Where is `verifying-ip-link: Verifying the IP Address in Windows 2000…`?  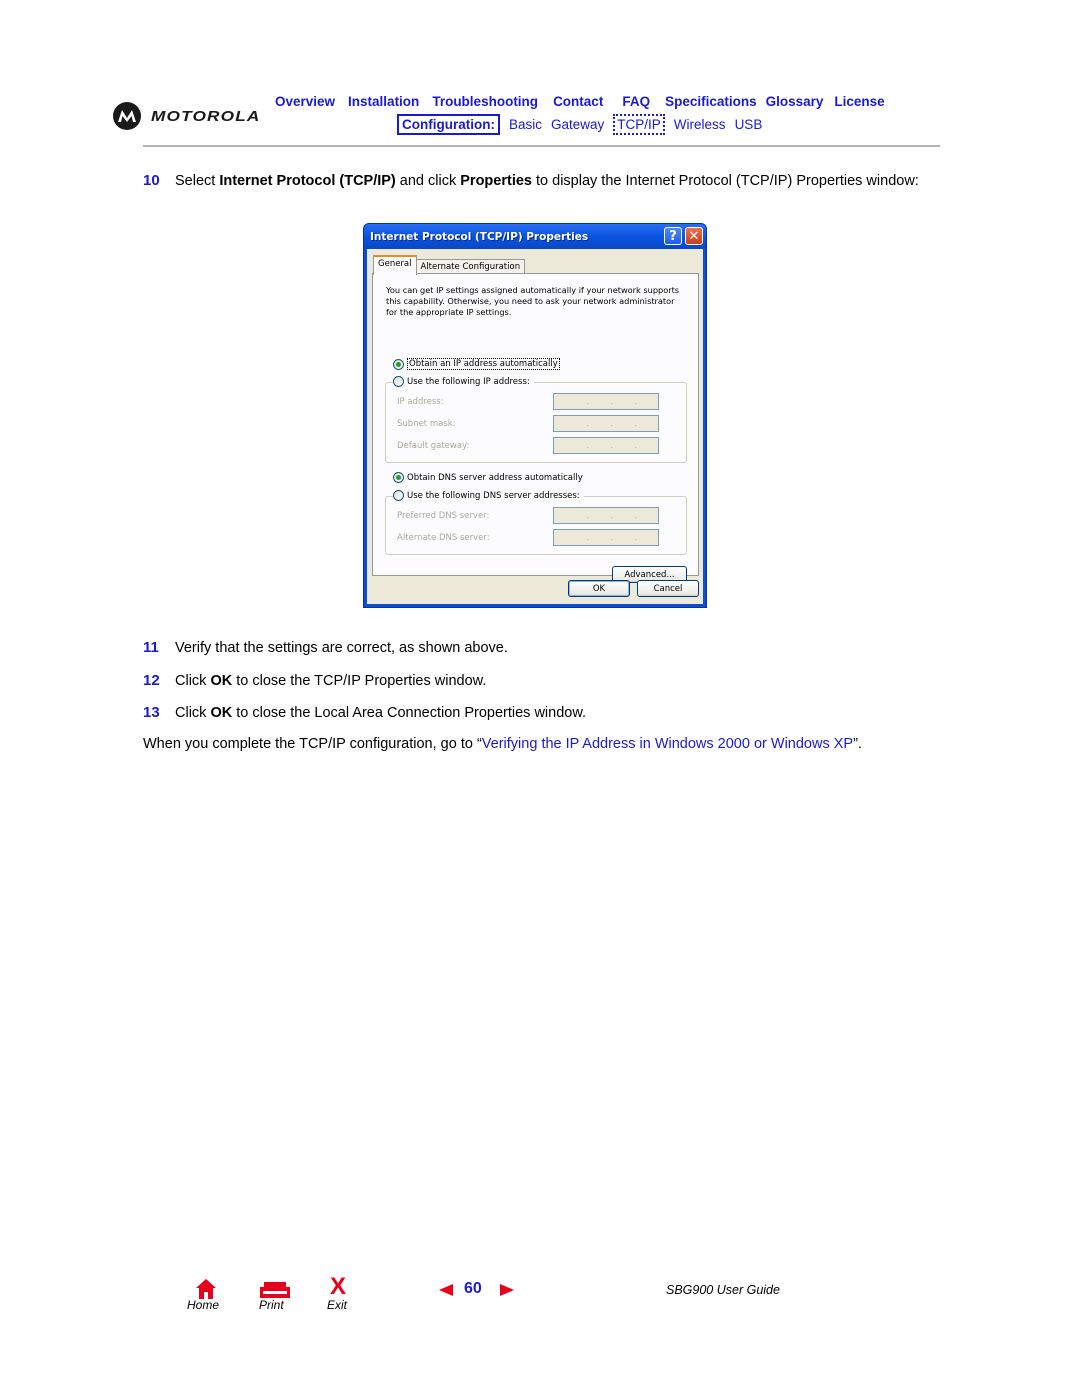
verifying-ip-link: Verifying the IP Address in Windows 2000… is located at coordinates (667, 744).